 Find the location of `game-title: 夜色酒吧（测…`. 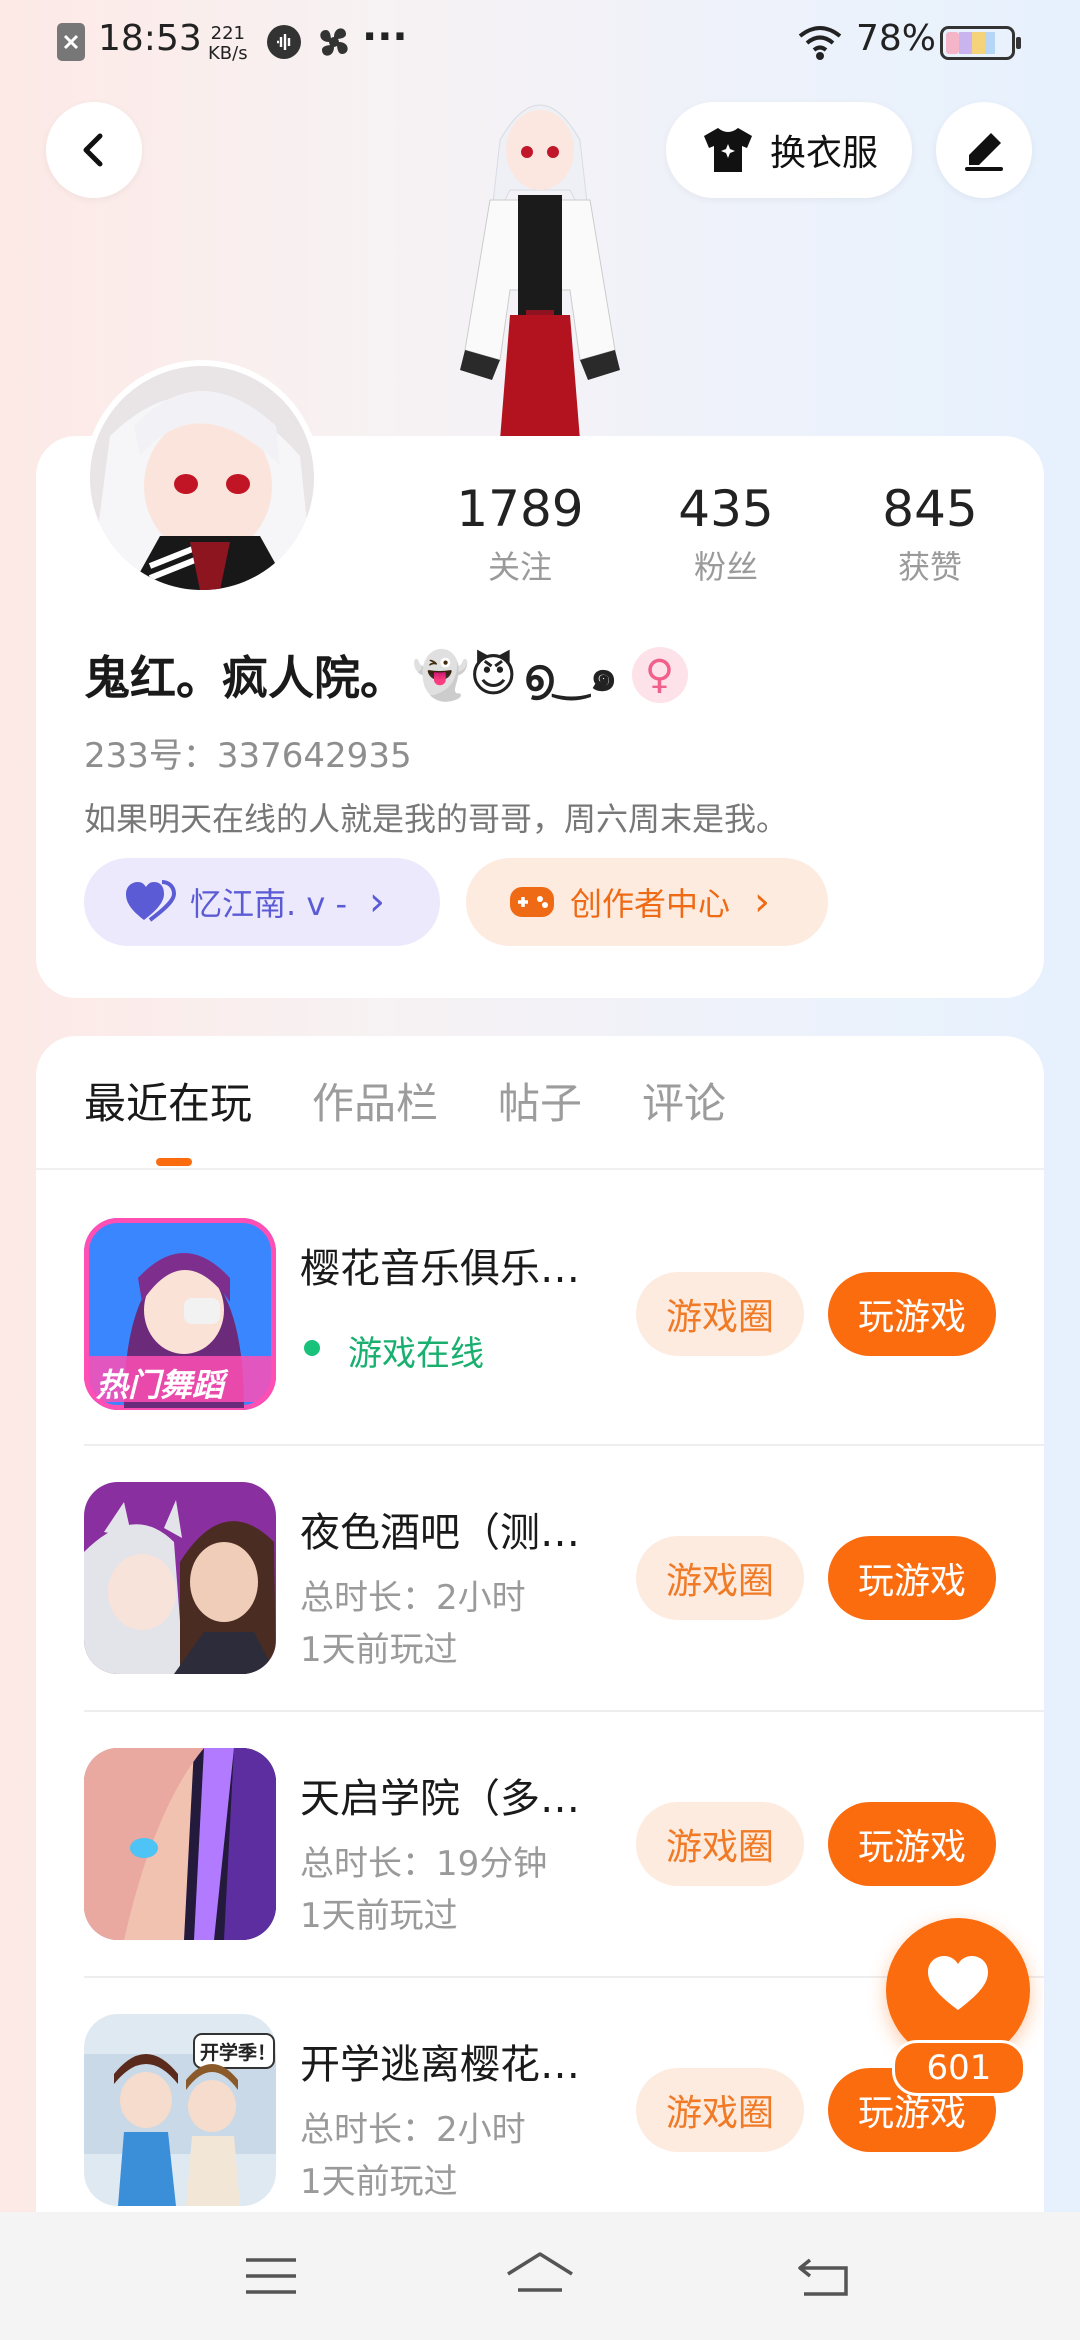

game-title: 夜色酒吧（测… is located at coordinates (440, 1533).